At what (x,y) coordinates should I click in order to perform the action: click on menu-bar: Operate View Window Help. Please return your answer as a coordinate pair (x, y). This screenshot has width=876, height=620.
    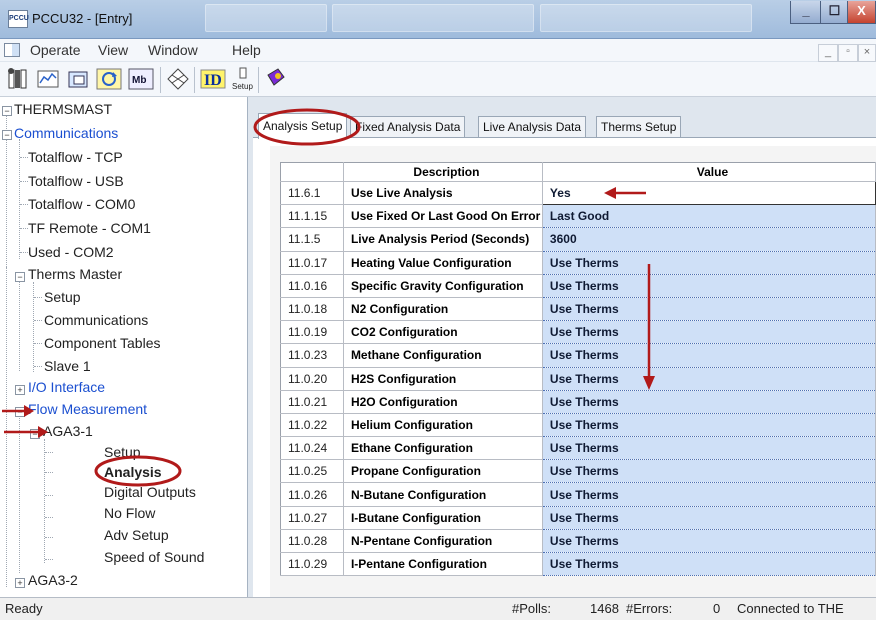
    Looking at the image, I should click on (438, 50).